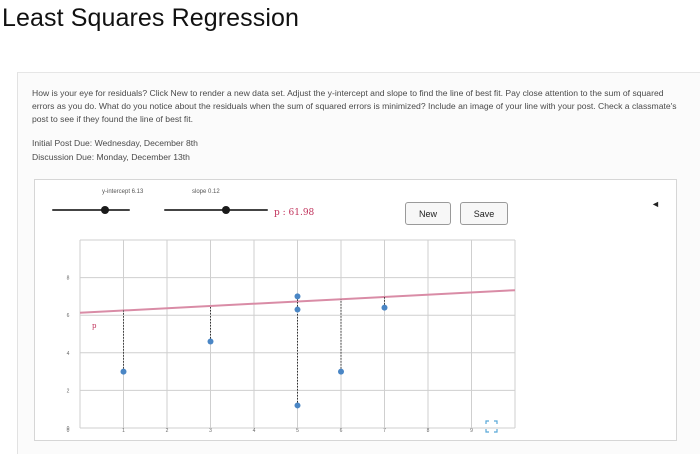  Describe the element at coordinates (471, 431) in the screenshot. I see `x-tick-label: 9` at that location.